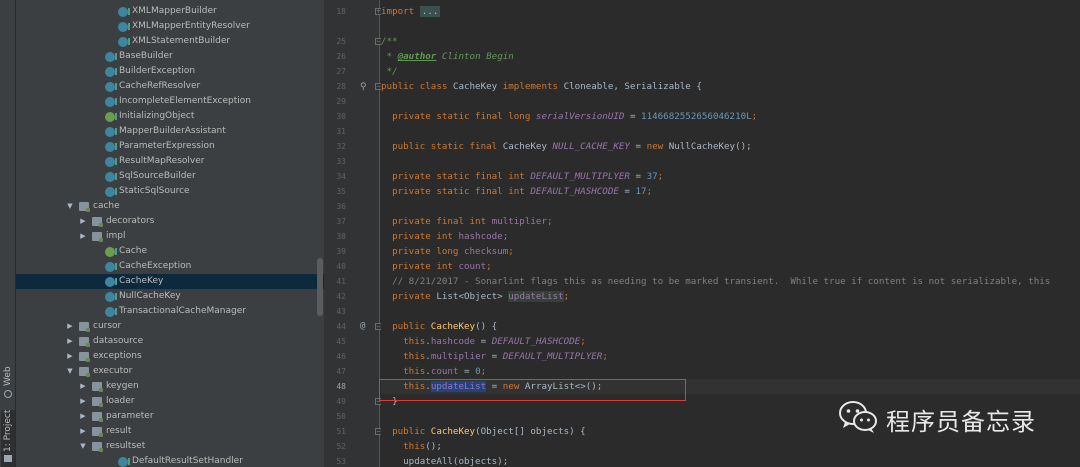 This screenshot has height=467, width=1080. What do you see at coordinates (166, 416) in the screenshot?
I see `tree-folder-item: ▶ parameter` at bounding box center [166, 416].